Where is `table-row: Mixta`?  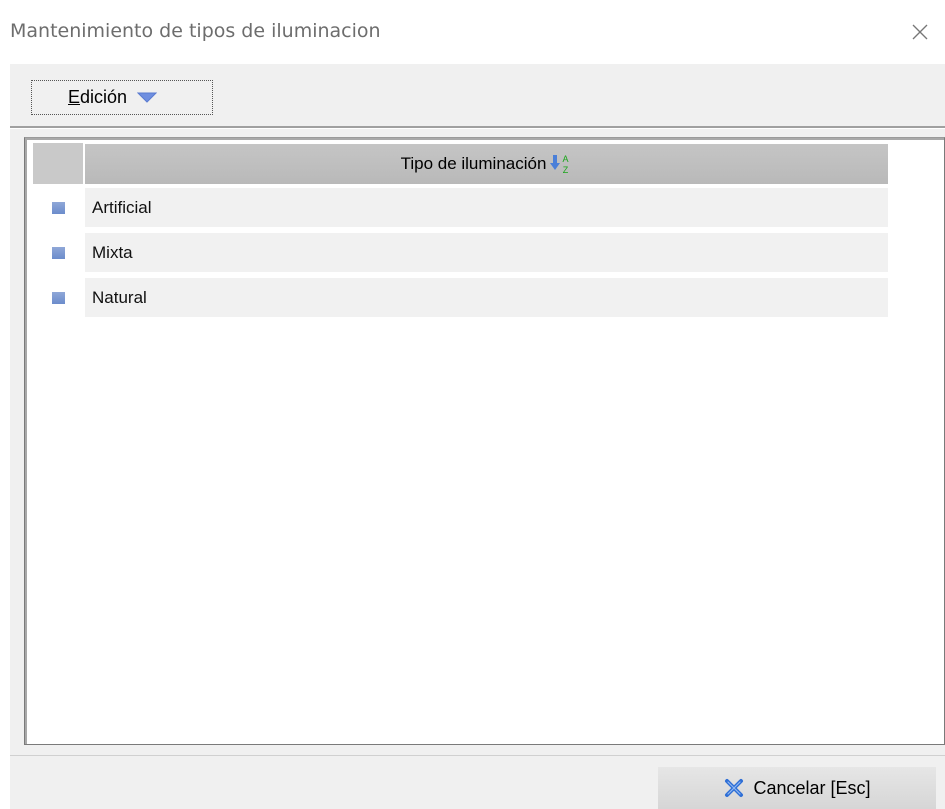
table-row: Mixta is located at coordinates (460, 252).